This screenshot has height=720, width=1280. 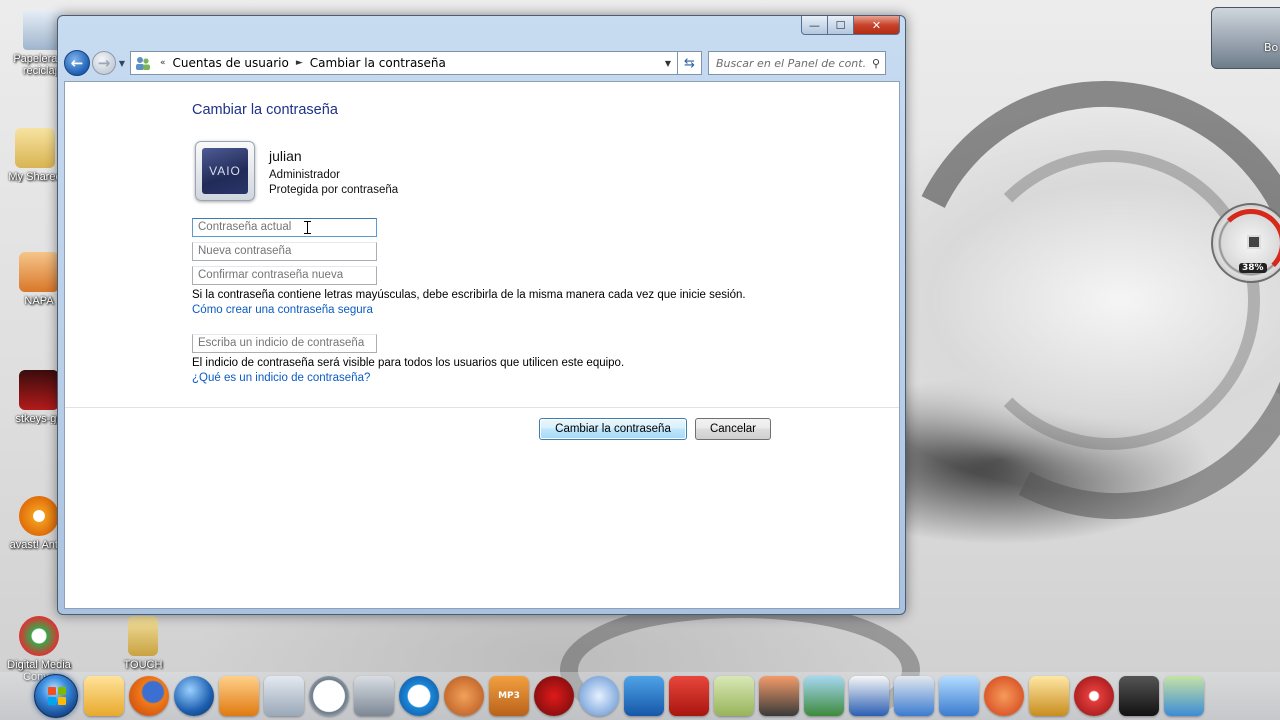 What do you see at coordinates (1004, 696) in the screenshot?
I see `paint-icon` at bounding box center [1004, 696].